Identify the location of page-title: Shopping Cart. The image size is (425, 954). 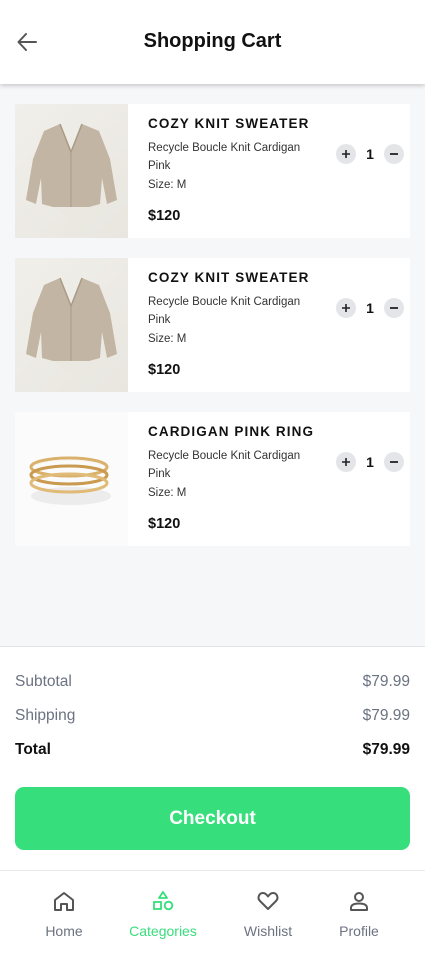
(212, 41).